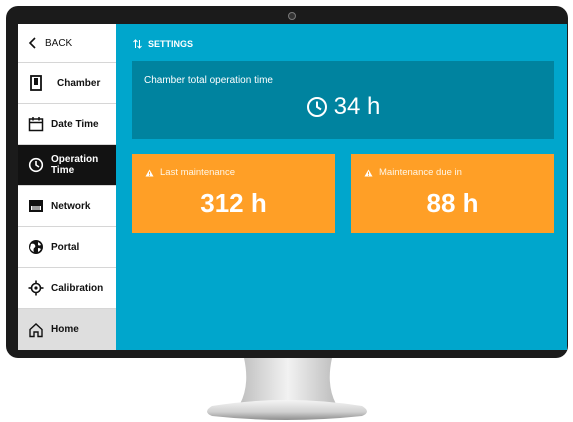 Image resolution: width=573 pixels, height=422 pixels. I want to click on maintenance-due-card: Maintenance due in 88 h, so click(452, 193).